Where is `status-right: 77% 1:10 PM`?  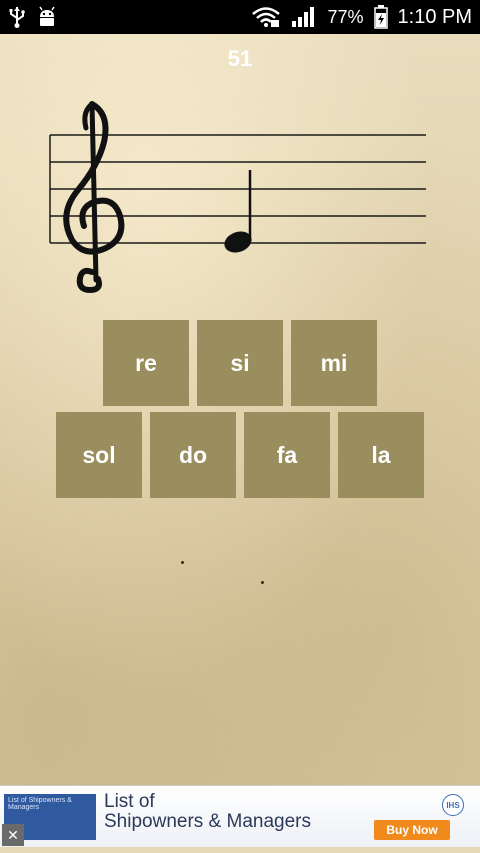
status-right: 77% 1:10 PM is located at coordinates (361, 17).